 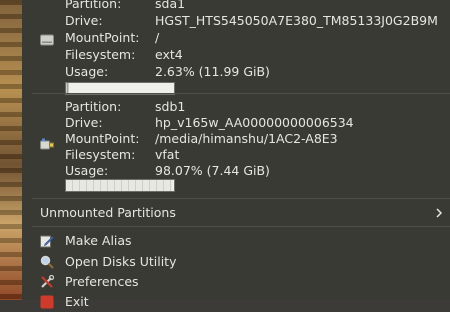 What do you see at coordinates (236, 262) in the screenshot?
I see `open-disks-utility-menu-item: Open Disks Utility` at bounding box center [236, 262].